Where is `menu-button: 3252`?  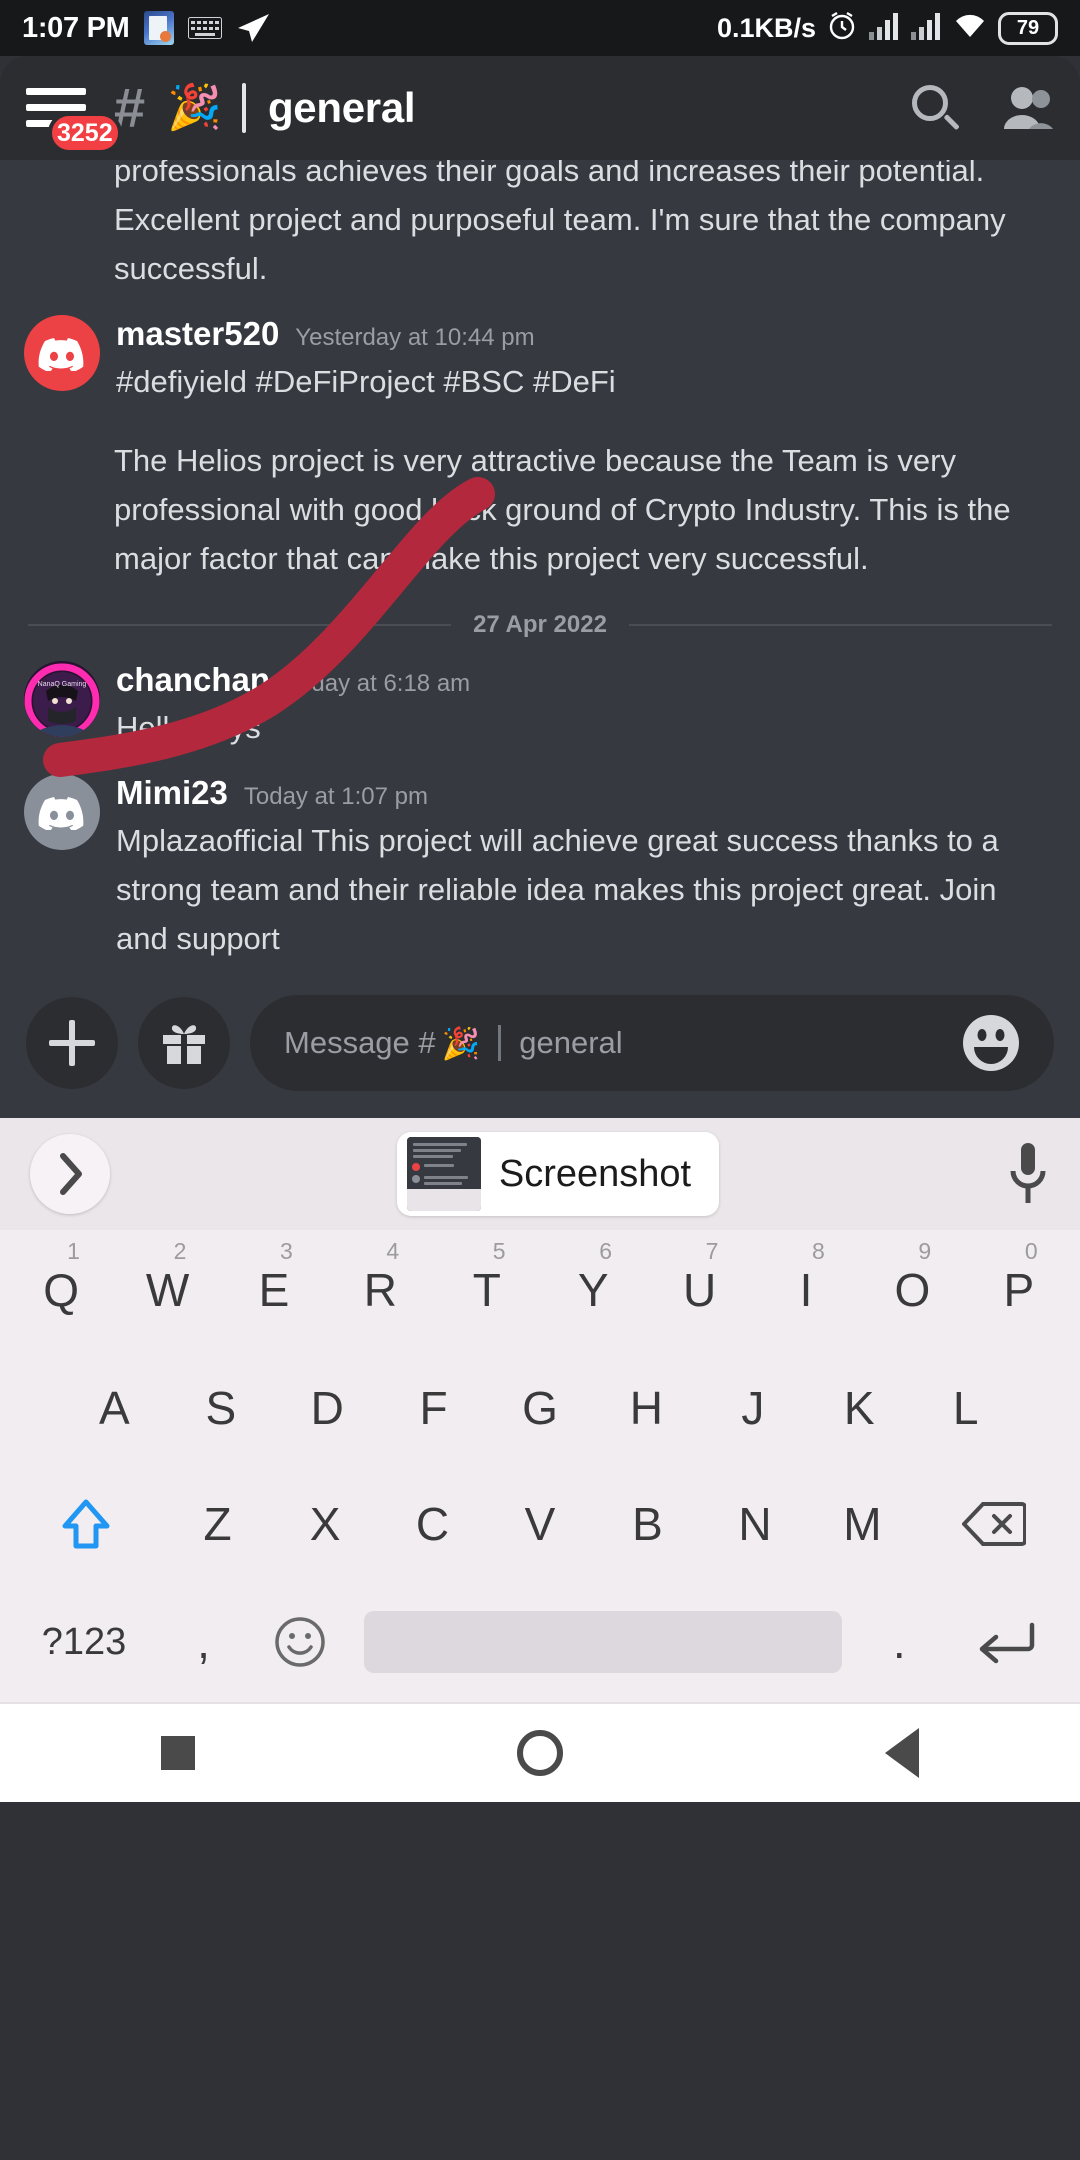
menu-button: 3252 is located at coordinates (74, 120).